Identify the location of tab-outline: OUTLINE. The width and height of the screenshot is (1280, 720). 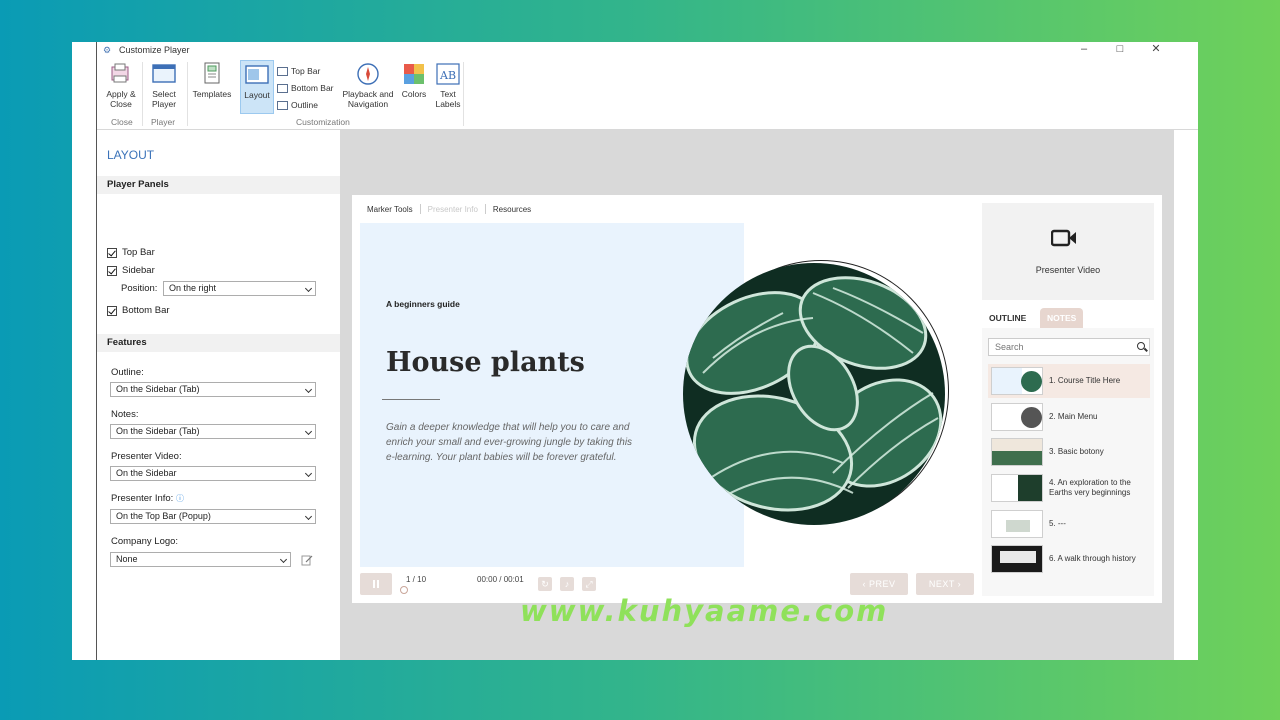
(1008, 318).